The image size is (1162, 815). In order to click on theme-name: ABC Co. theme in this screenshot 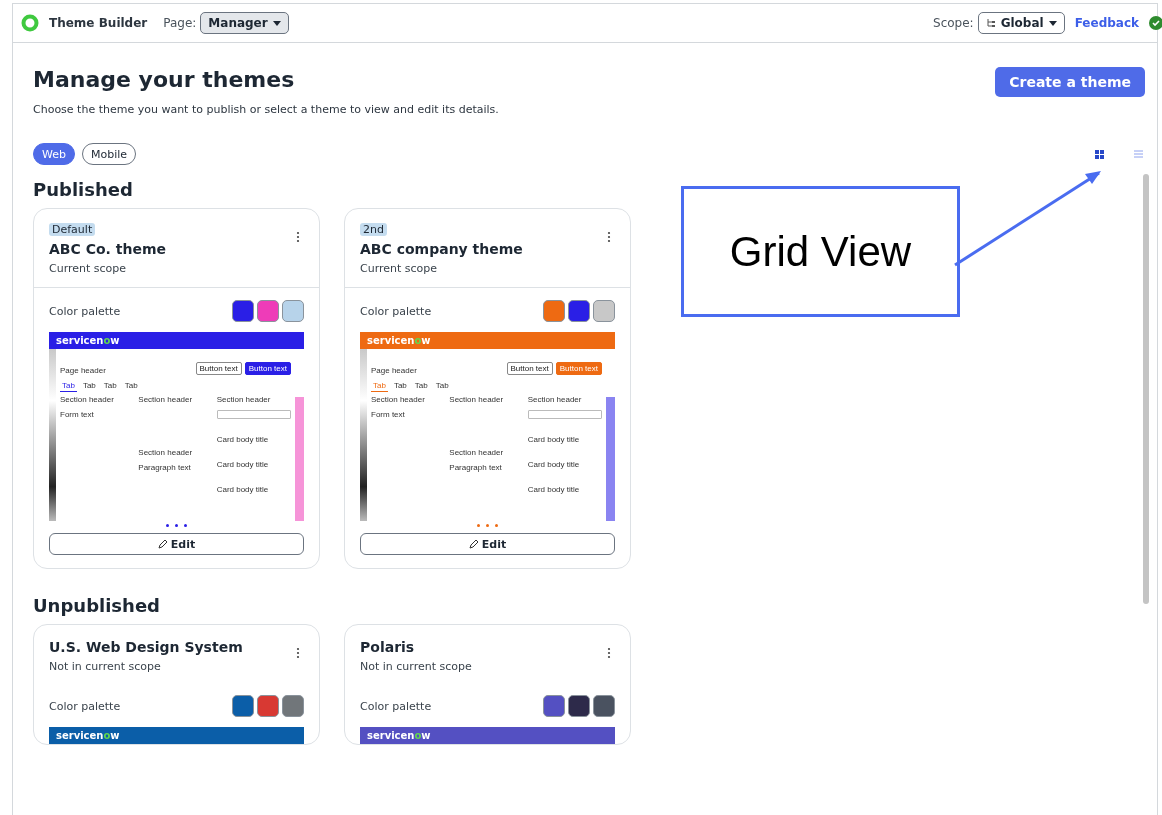, I will do `click(107, 249)`.